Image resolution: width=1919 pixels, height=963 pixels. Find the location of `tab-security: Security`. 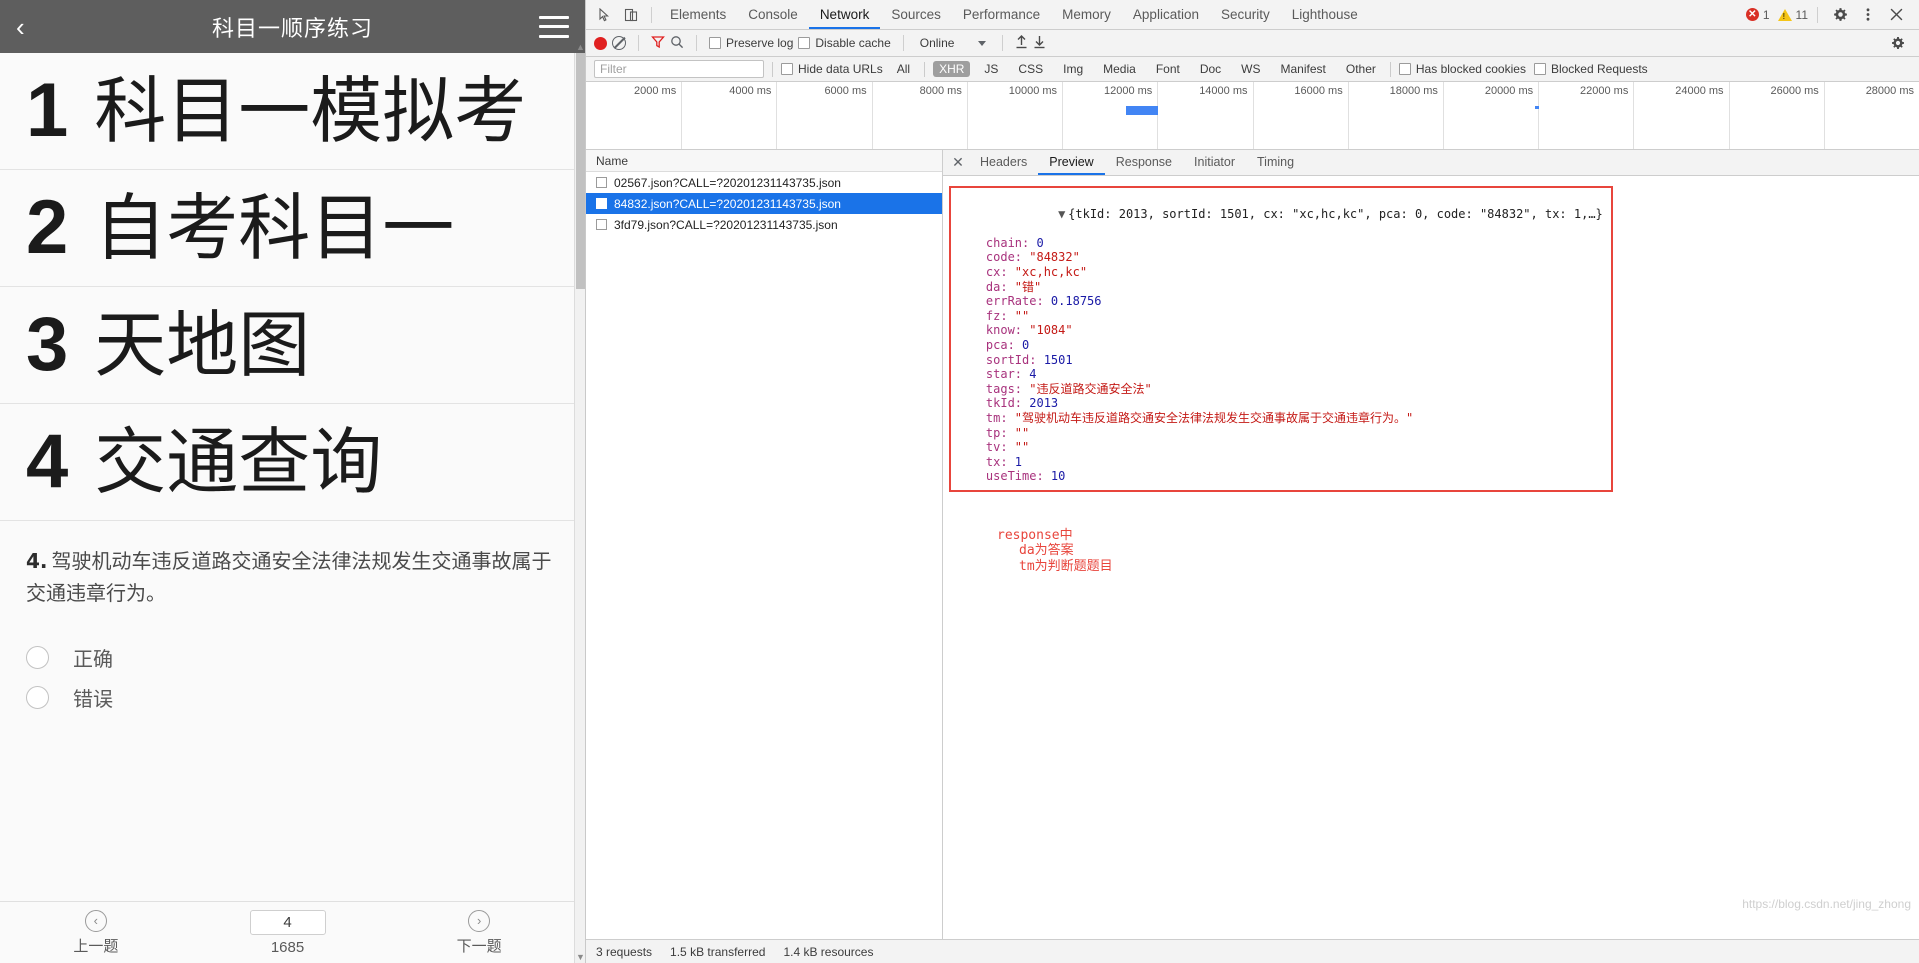

tab-security: Security is located at coordinates (1245, 14).